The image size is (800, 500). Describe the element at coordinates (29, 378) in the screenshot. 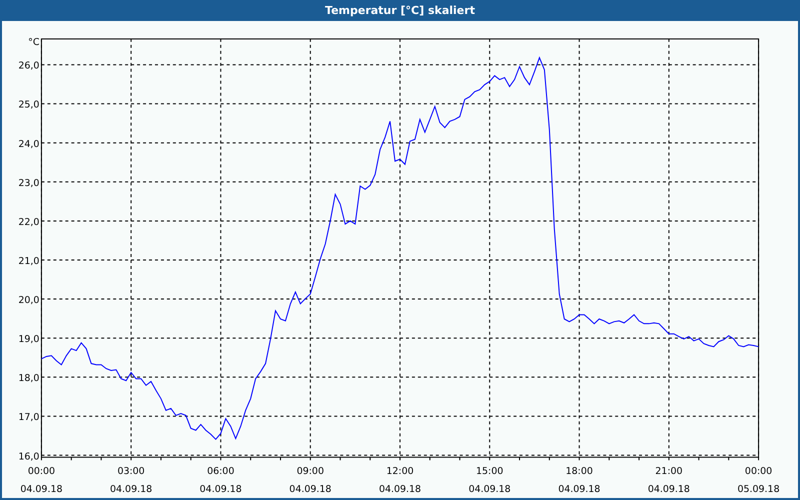

I see `y-tick-label: 18,0` at that location.